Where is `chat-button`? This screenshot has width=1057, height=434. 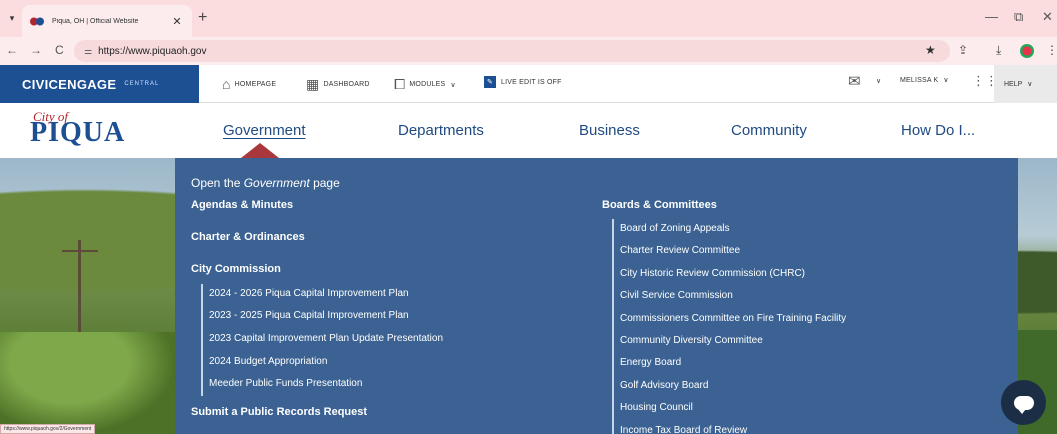
chat-button is located at coordinates (1023, 402).